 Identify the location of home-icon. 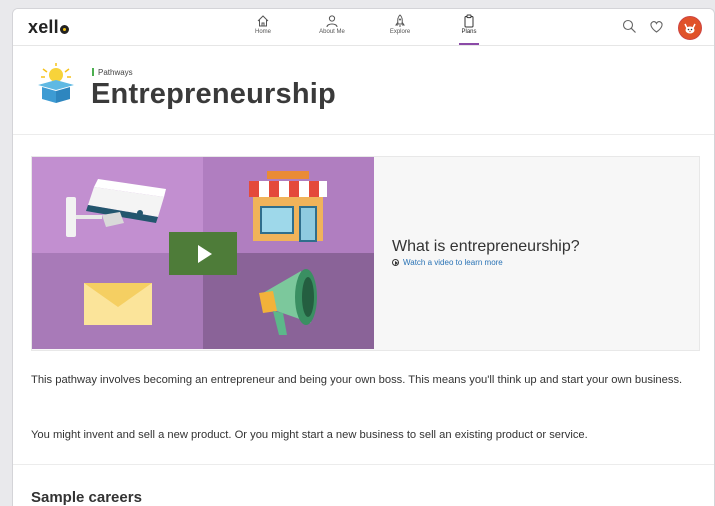
(263, 21).